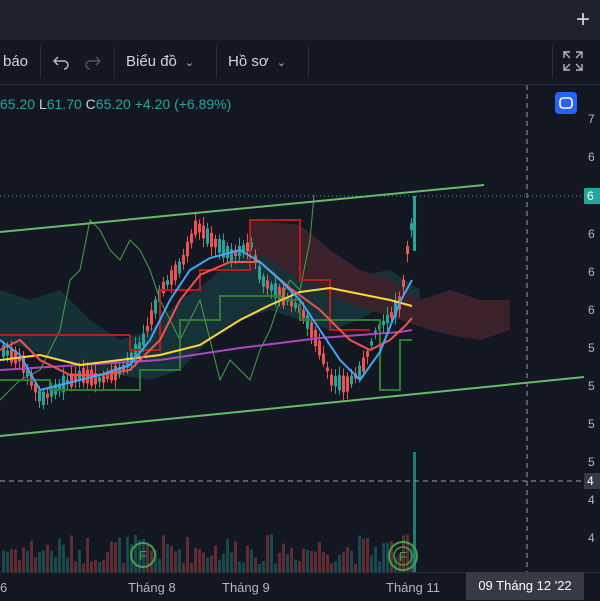 The height and width of the screenshot is (601, 600). I want to click on fullscreen-expand-icon, so click(573, 61).